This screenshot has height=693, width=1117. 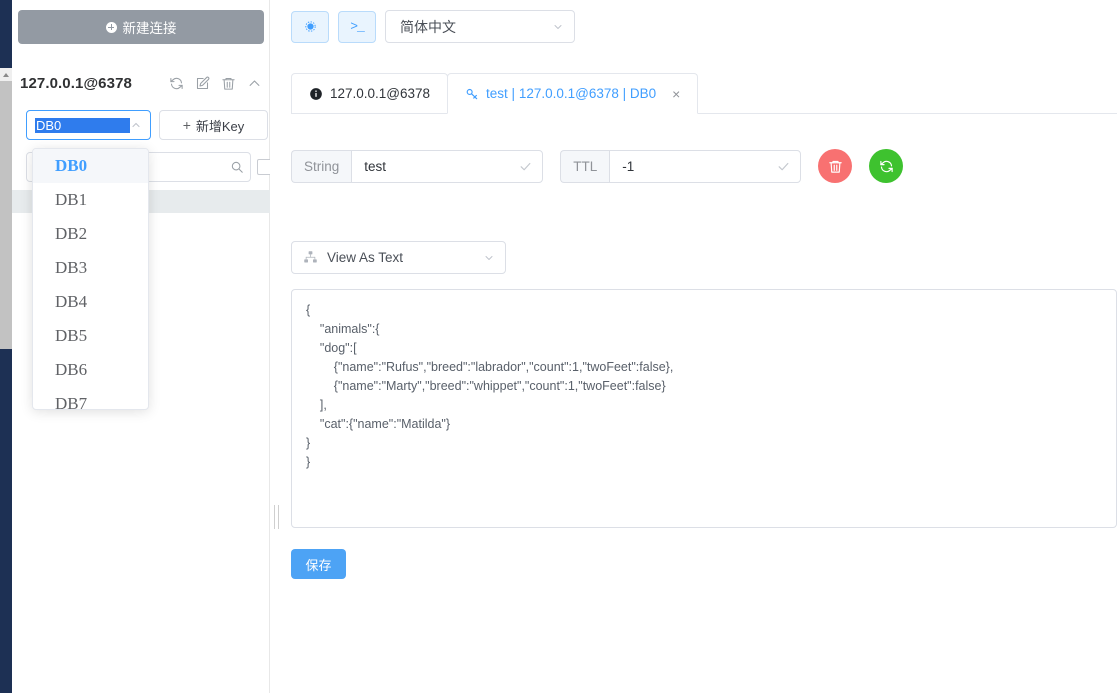 I want to click on left-rail, so click(x=6, y=346).